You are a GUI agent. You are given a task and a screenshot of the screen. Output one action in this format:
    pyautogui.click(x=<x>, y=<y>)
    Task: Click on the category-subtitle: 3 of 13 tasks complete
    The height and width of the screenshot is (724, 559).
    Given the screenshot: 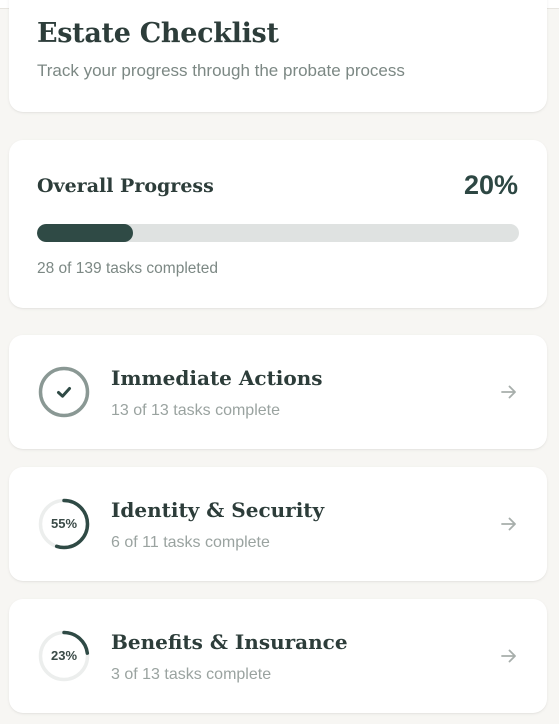 What is the action you would take?
    pyautogui.click(x=191, y=674)
    